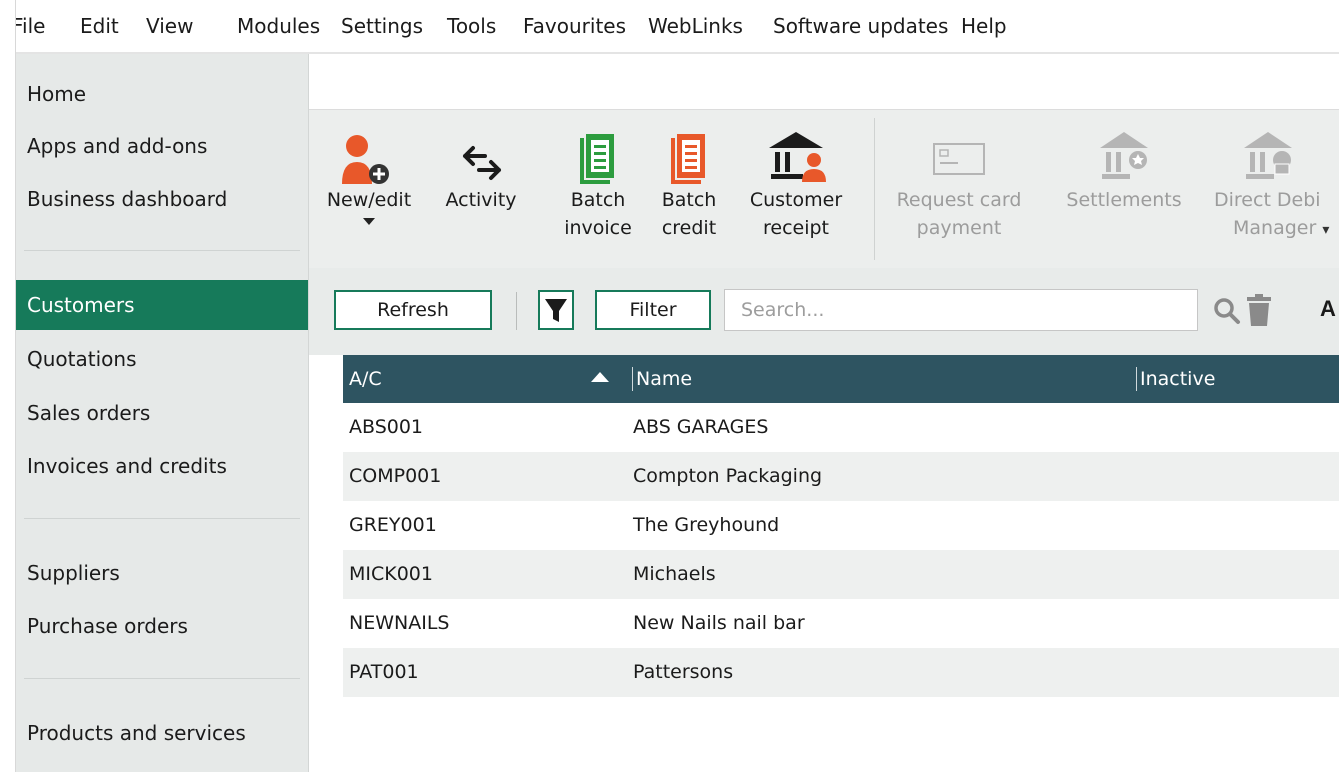 The width and height of the screenshot is (1339, 772). What do you see at coordinates (1227, 311) in the screenshot?
I see `search-icon` at bounding box center [1227, 311].